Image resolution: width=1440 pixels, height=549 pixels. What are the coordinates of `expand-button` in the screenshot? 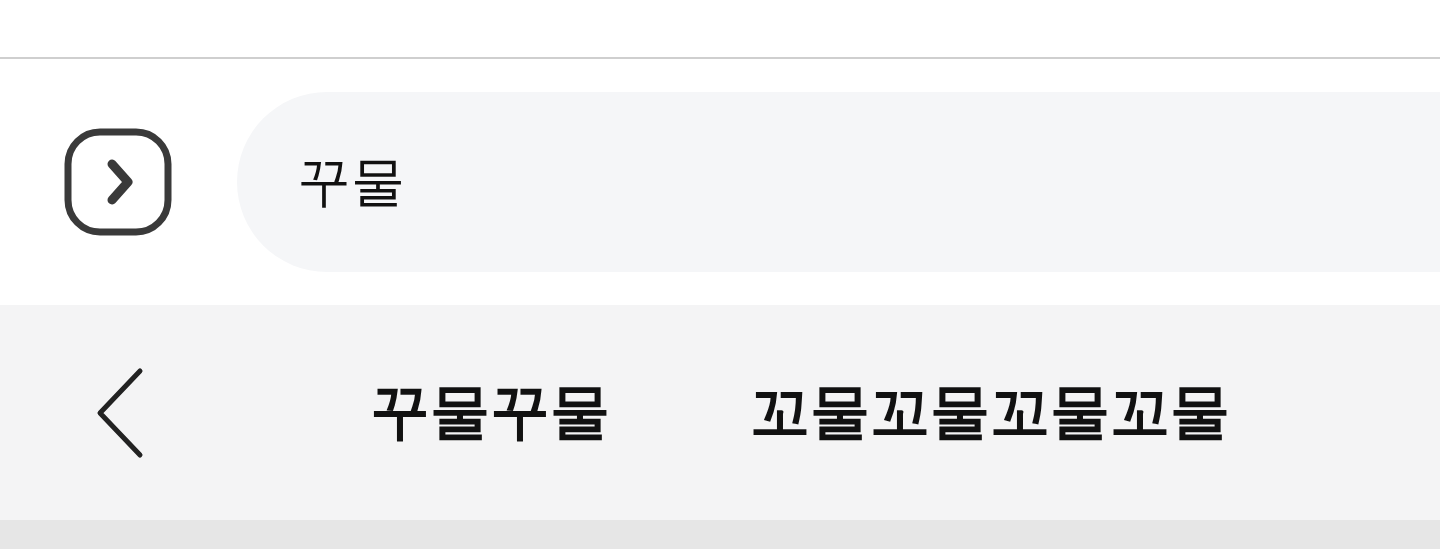 It's located at (118, 182).